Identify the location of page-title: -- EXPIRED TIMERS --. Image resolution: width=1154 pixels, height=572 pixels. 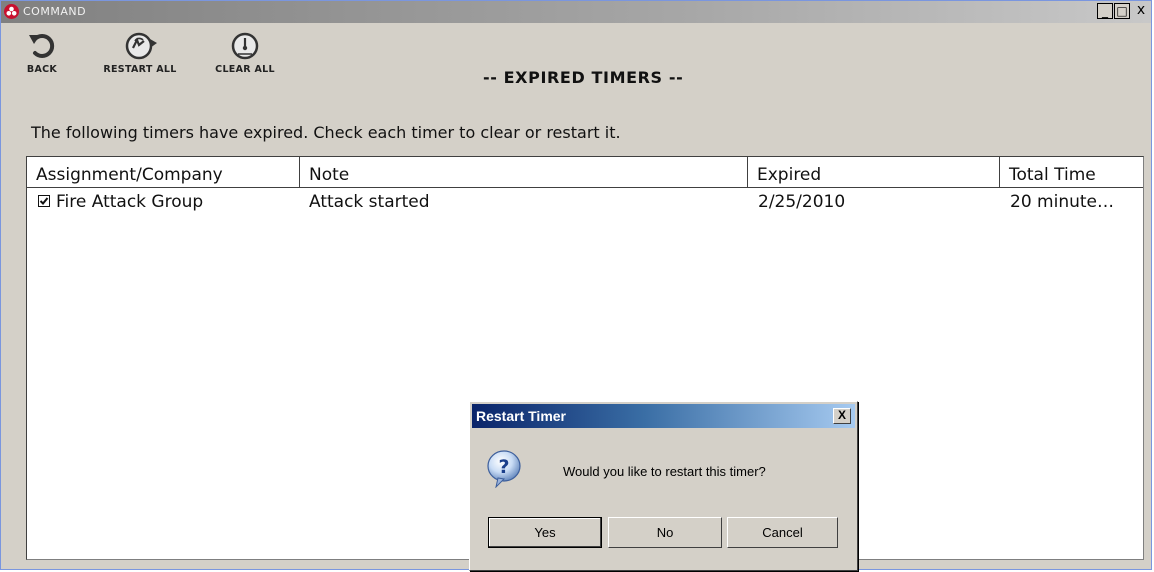
(583, 77).